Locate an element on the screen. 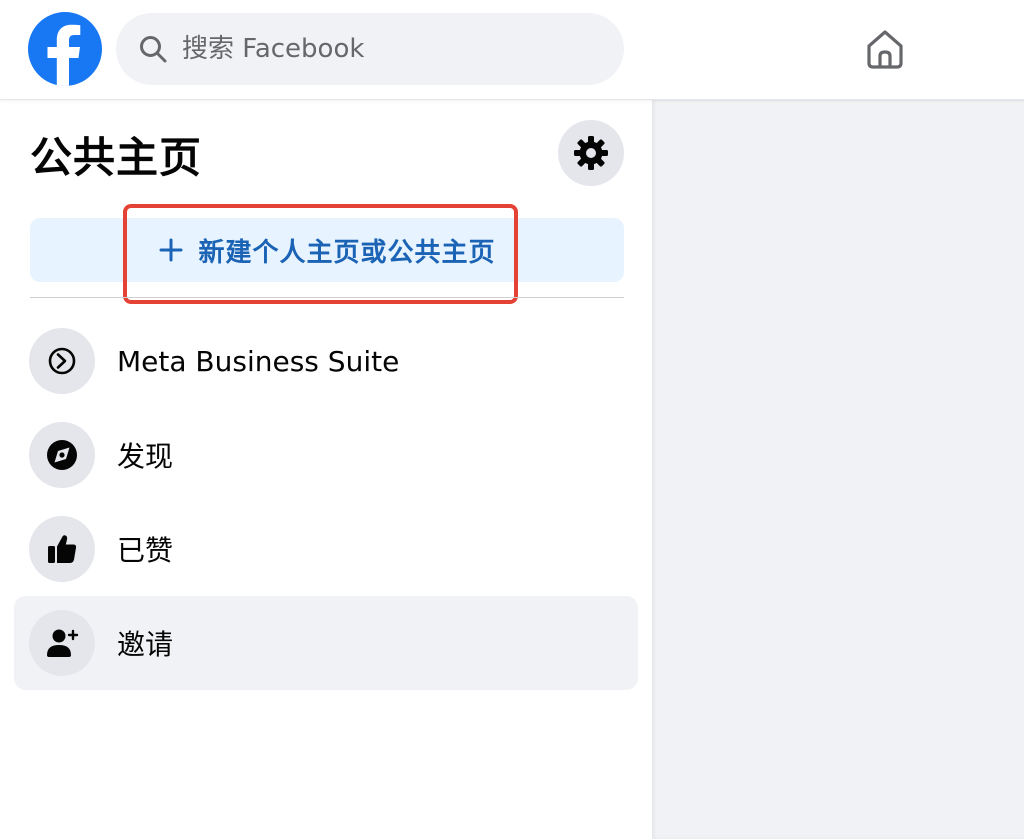 The image size is (1024, 839). top-bar is located at coordinates (512, 50).